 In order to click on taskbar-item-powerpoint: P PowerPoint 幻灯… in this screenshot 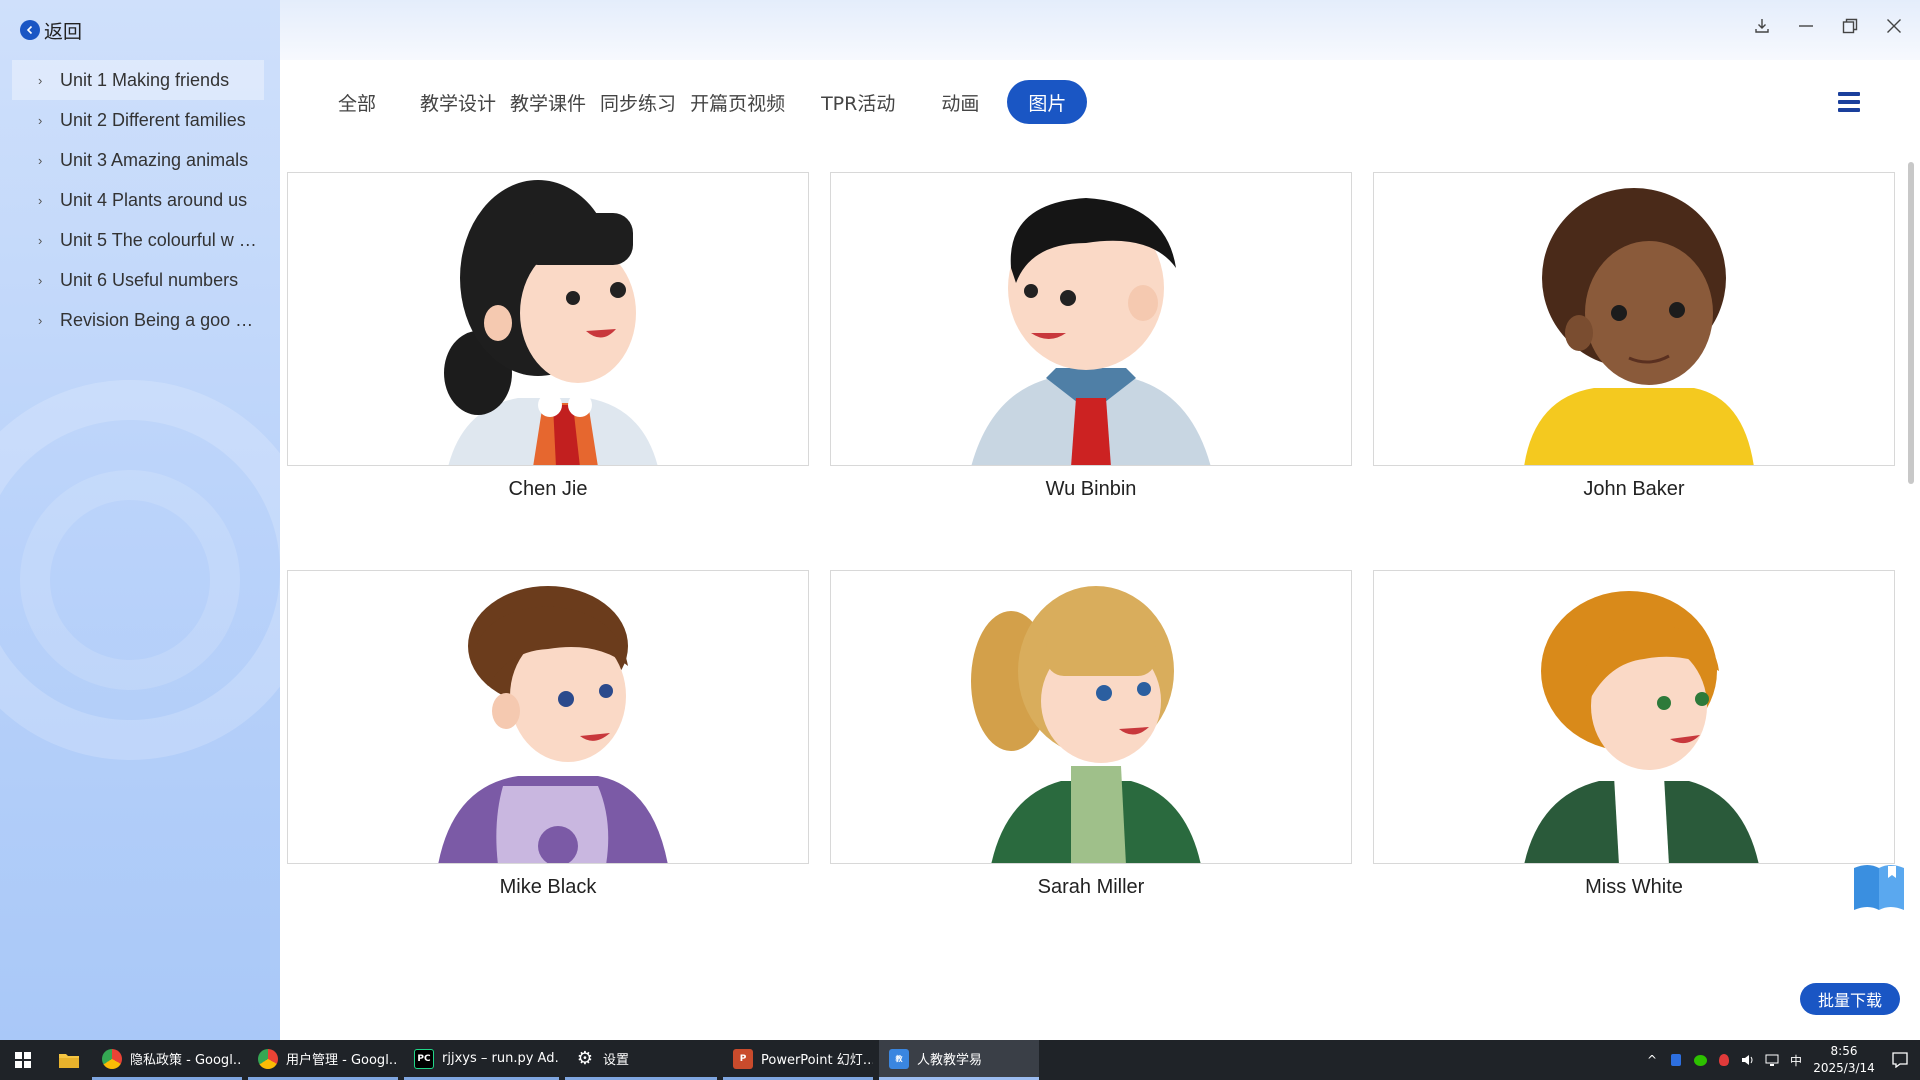, I will do `click(798, 1060)`.